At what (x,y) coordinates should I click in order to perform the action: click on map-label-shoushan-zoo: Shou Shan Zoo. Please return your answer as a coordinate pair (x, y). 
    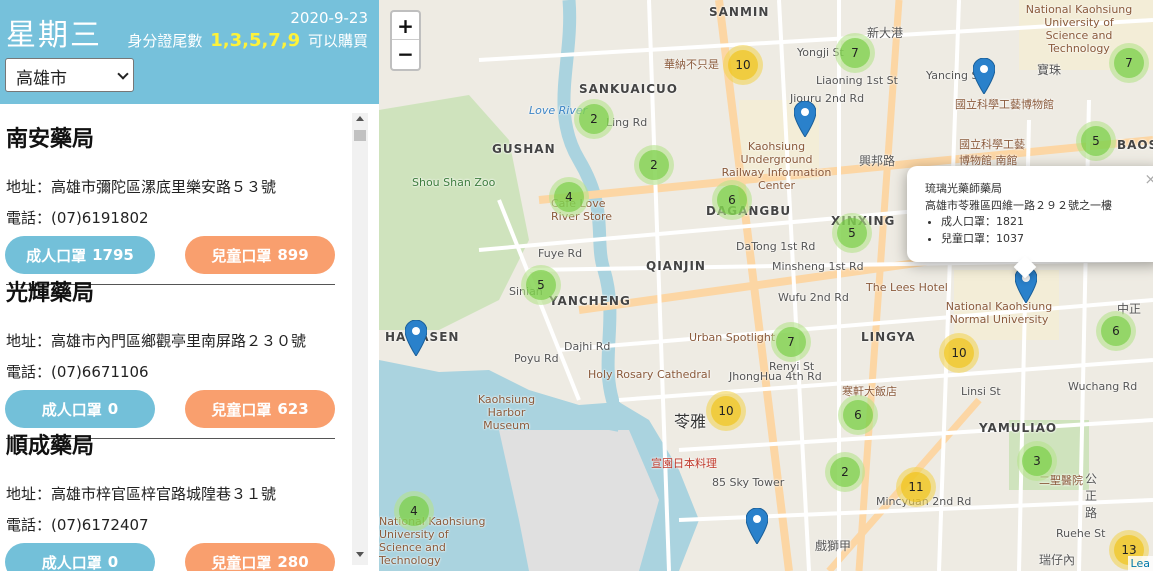
    Looking at the image, I should click on (454, 182).